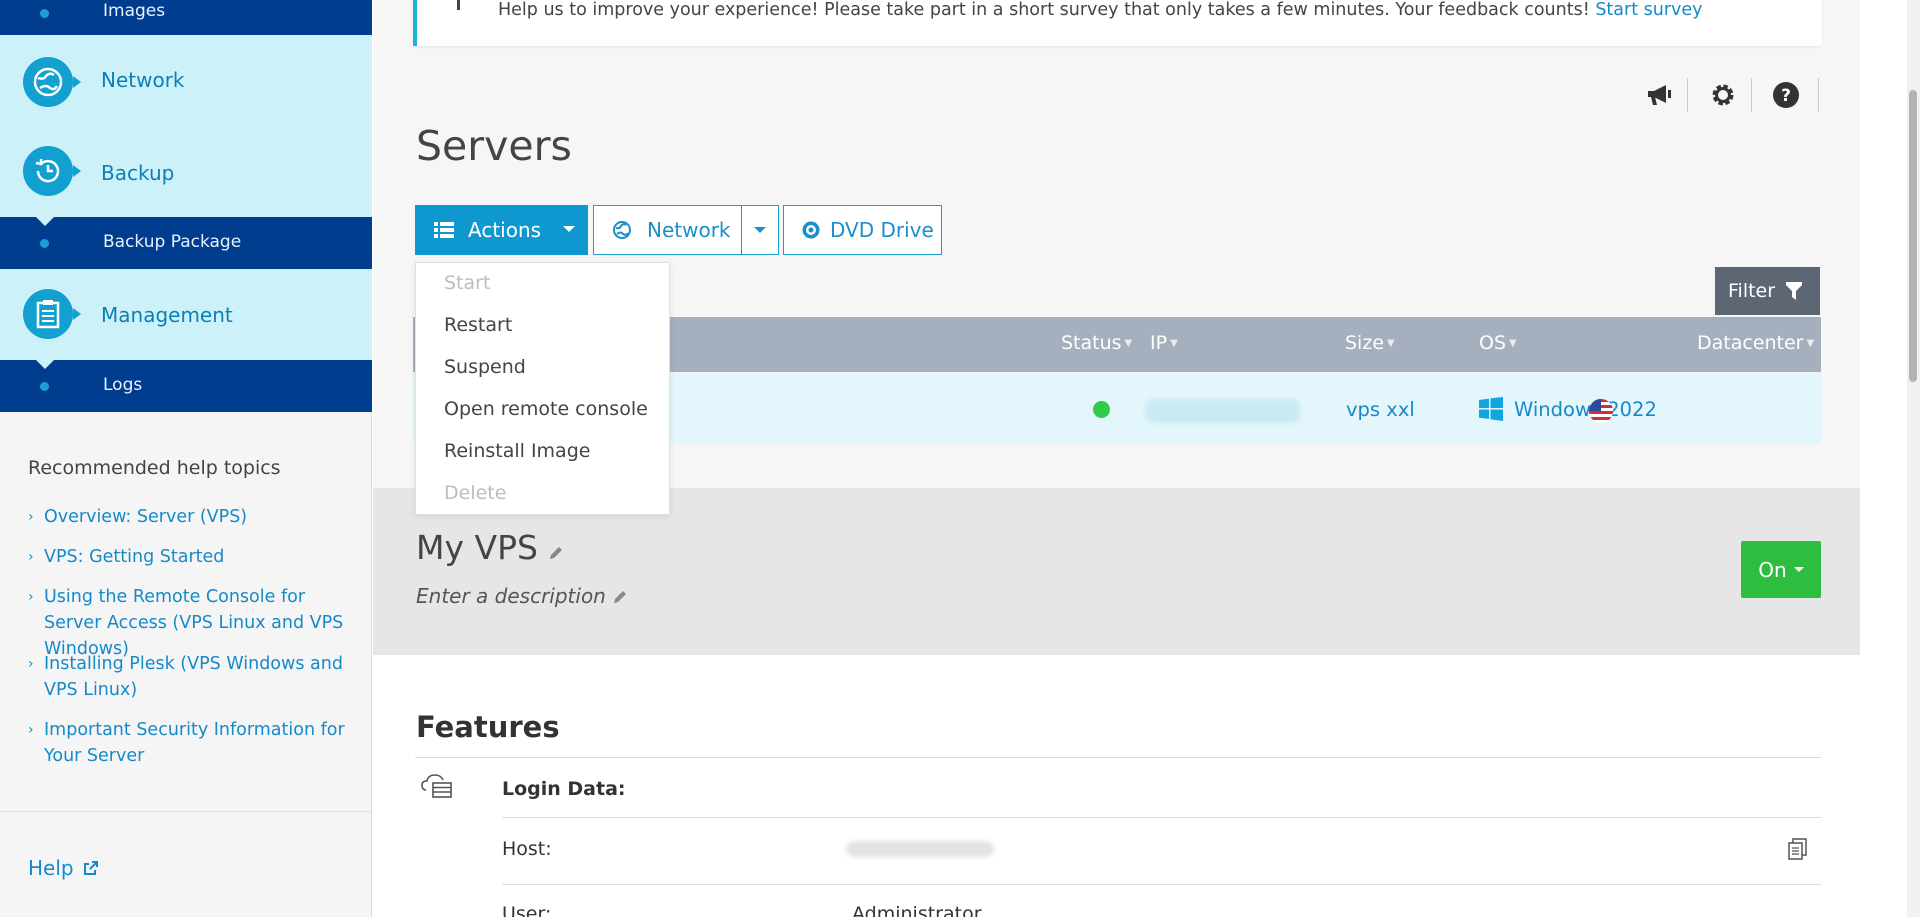 Image resolution: width=1920 pixels, height=917 pixels. Describe the element at coordinates (1101, 409) in the screenshot. I see `status-online-icon` at that location.